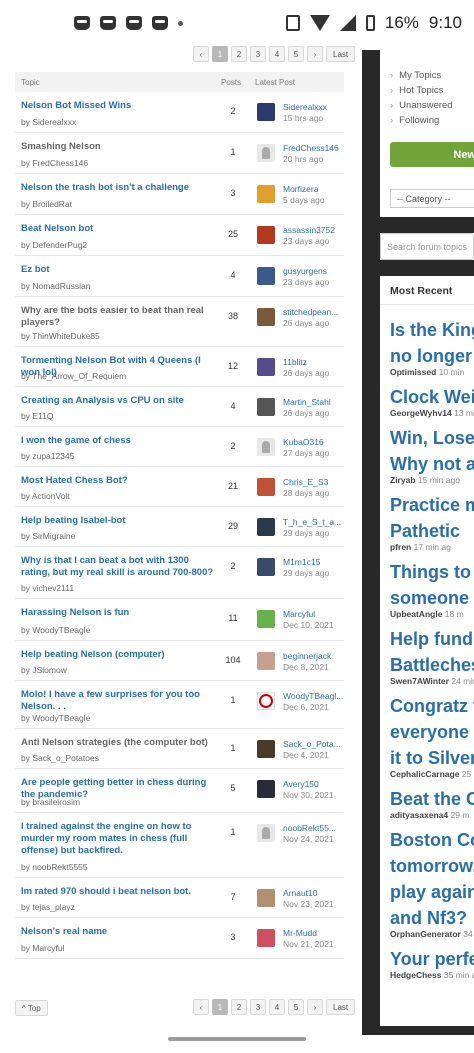 Image resolution: width=474 pixels, height=1053 pixels. I want to click on latest-post-user: 11blitz, so click(295, 362).